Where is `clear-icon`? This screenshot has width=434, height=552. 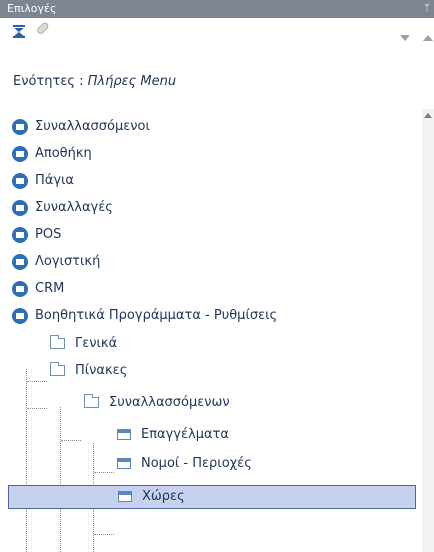
clear-icon is located at coordinates (42, 31).